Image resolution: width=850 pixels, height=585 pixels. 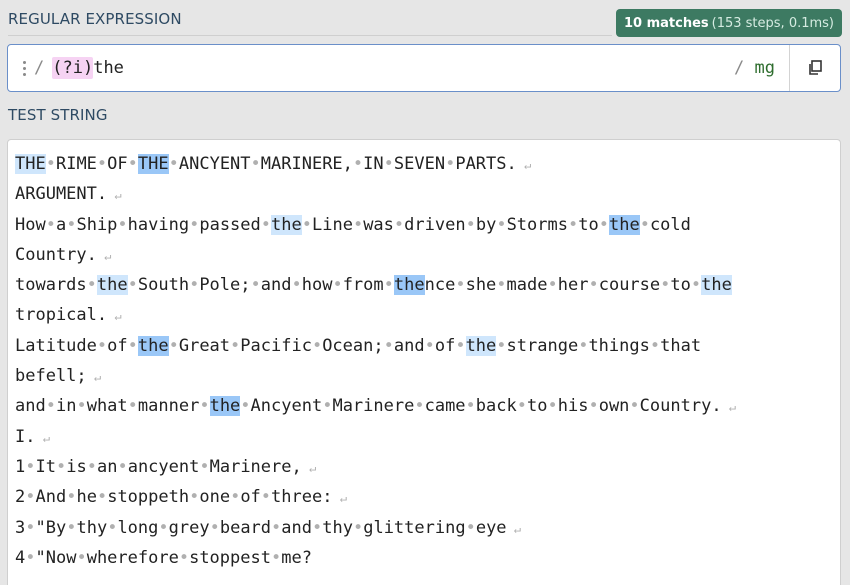 I want to click on match-info-badge: 10 matches (153 steps, 0.1ms), so click(x=728, y=23).